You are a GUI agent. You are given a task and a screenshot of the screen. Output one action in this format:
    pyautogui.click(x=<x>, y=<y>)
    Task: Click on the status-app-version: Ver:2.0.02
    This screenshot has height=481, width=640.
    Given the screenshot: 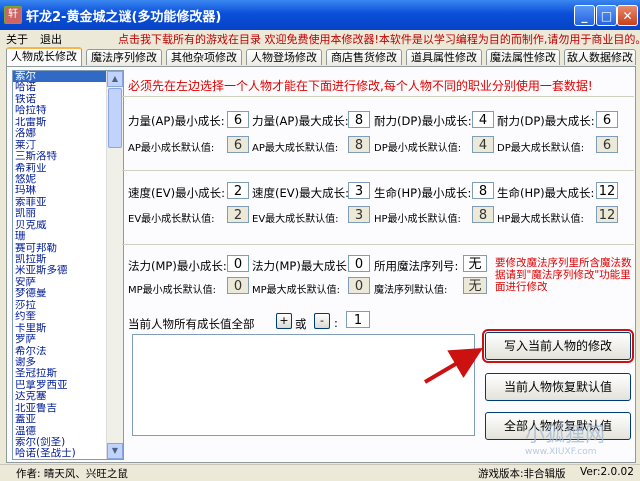 What is the action you would take?
    pyautogui.click(x=607, y=472)
    